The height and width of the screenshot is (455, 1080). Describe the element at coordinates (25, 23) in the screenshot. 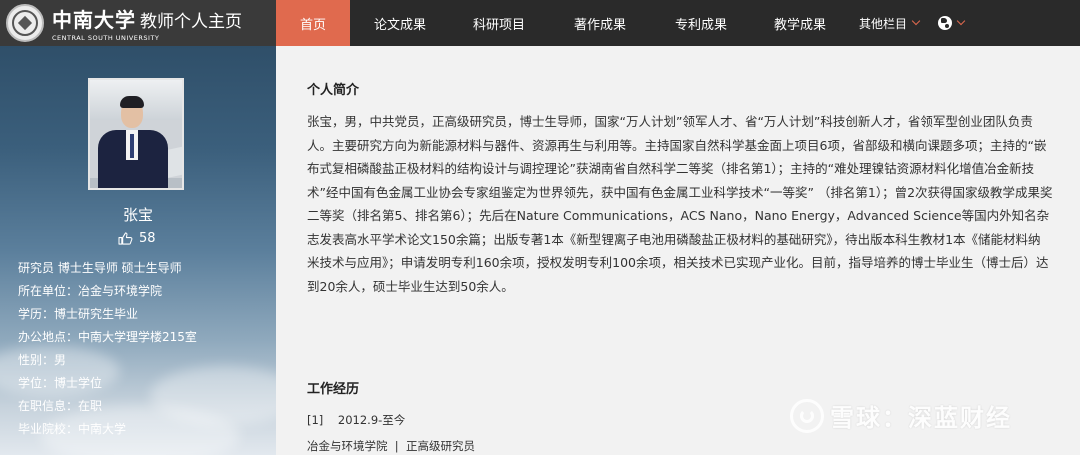

I see `university-seal-icon` at that location.